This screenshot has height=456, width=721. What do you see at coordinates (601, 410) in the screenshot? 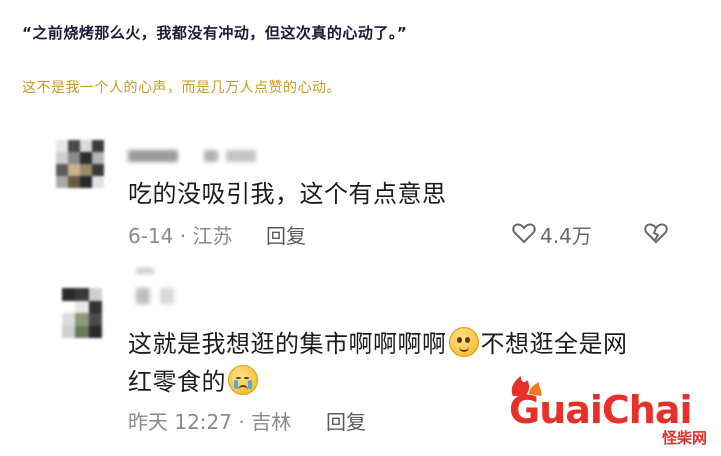
I see `brand-text: GuaiChai` at bounding box center [601, 410].